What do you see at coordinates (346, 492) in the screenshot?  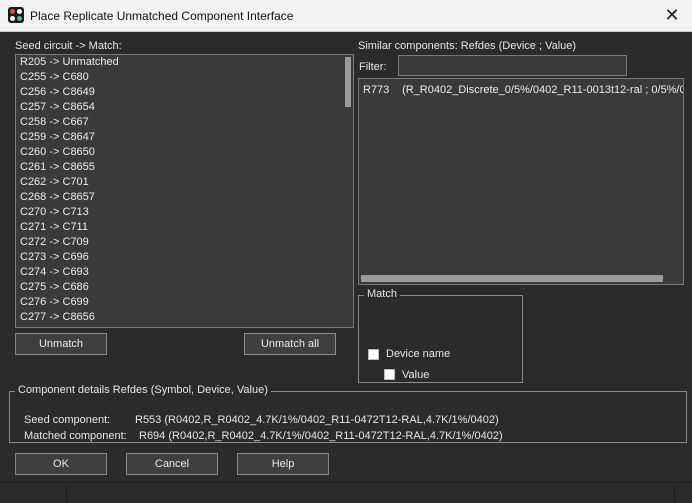 I see `status-bar` at bounding box center [346, 492].